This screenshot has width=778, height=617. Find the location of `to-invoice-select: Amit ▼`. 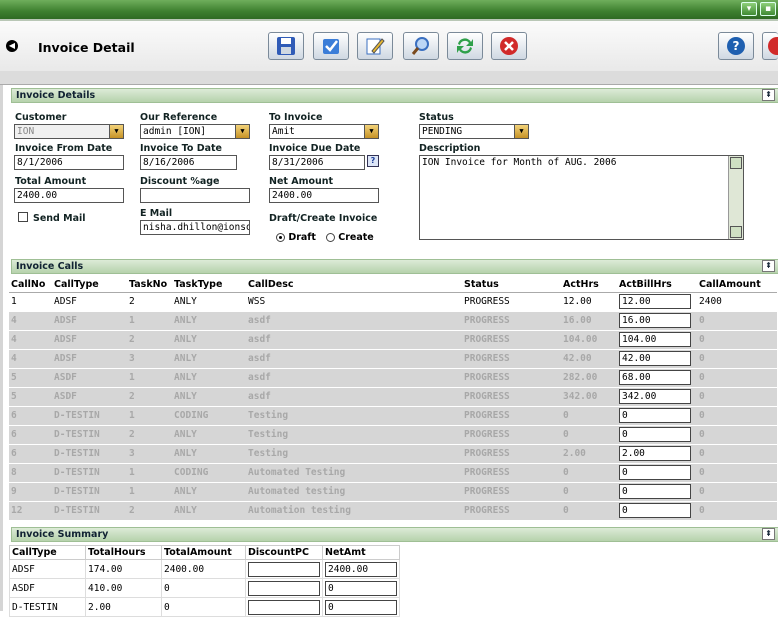

to-invoice-select: Amit ▼ is located at coordinates (324, 131).